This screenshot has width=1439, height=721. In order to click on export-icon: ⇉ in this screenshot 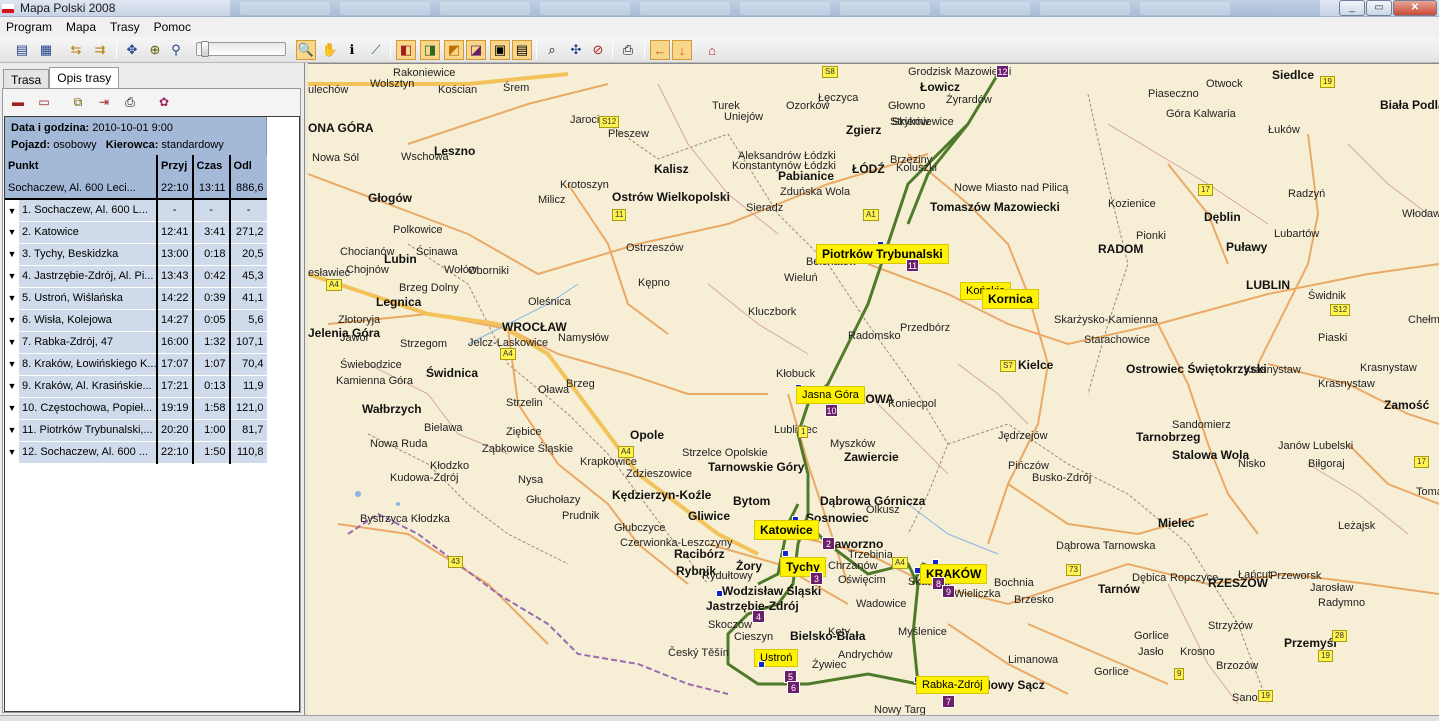, I will do `click(100, 50)`.